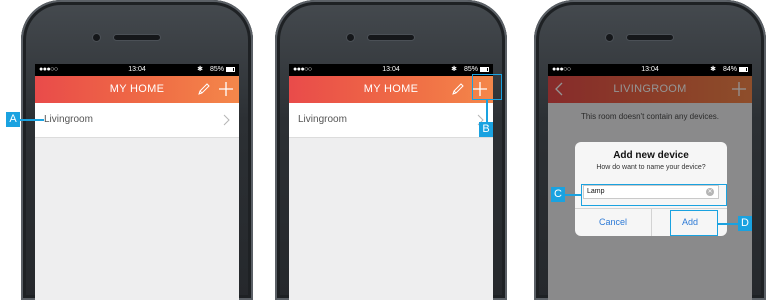 The image size is (773, 300). I want to click on callout-c: C, so click(558, 194).